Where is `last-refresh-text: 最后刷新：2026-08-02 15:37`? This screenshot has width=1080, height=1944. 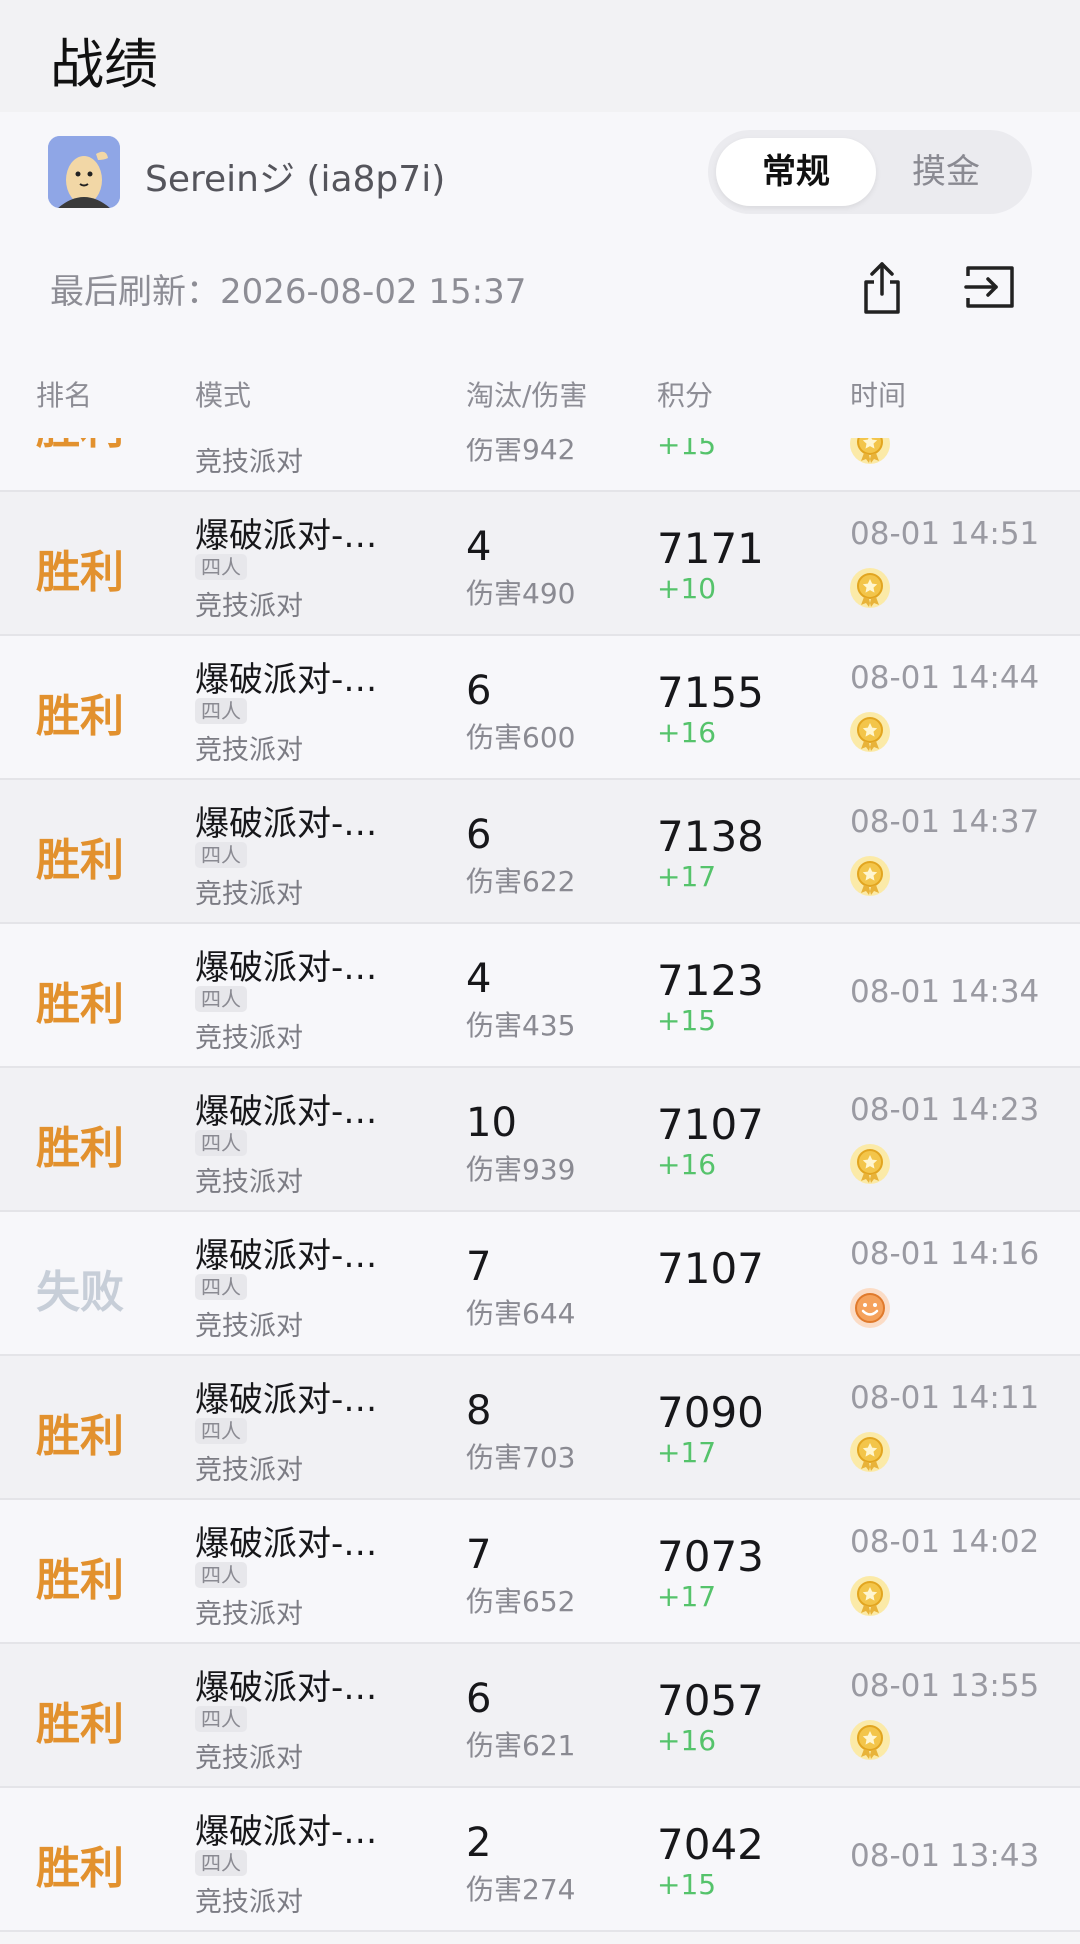
last-refresh-text: 最后刷新：2026-08-02 15:37 is located at coordinates (288, 292).